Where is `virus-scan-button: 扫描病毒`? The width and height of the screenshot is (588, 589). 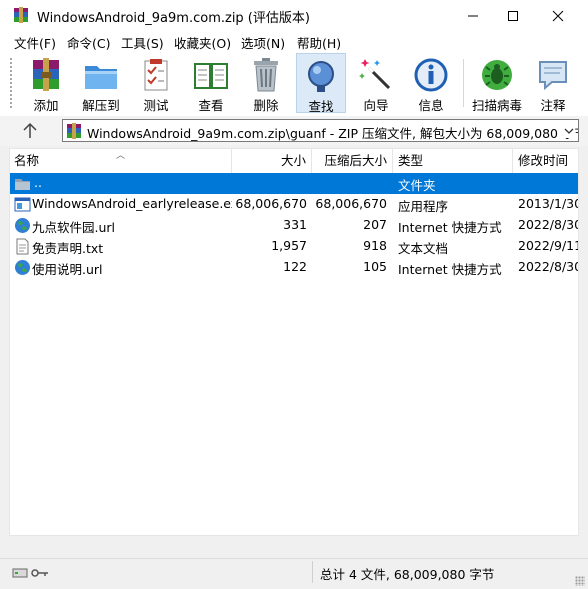
virus-scan-button: 扫描病毒 is located at coordinates (497, 83).